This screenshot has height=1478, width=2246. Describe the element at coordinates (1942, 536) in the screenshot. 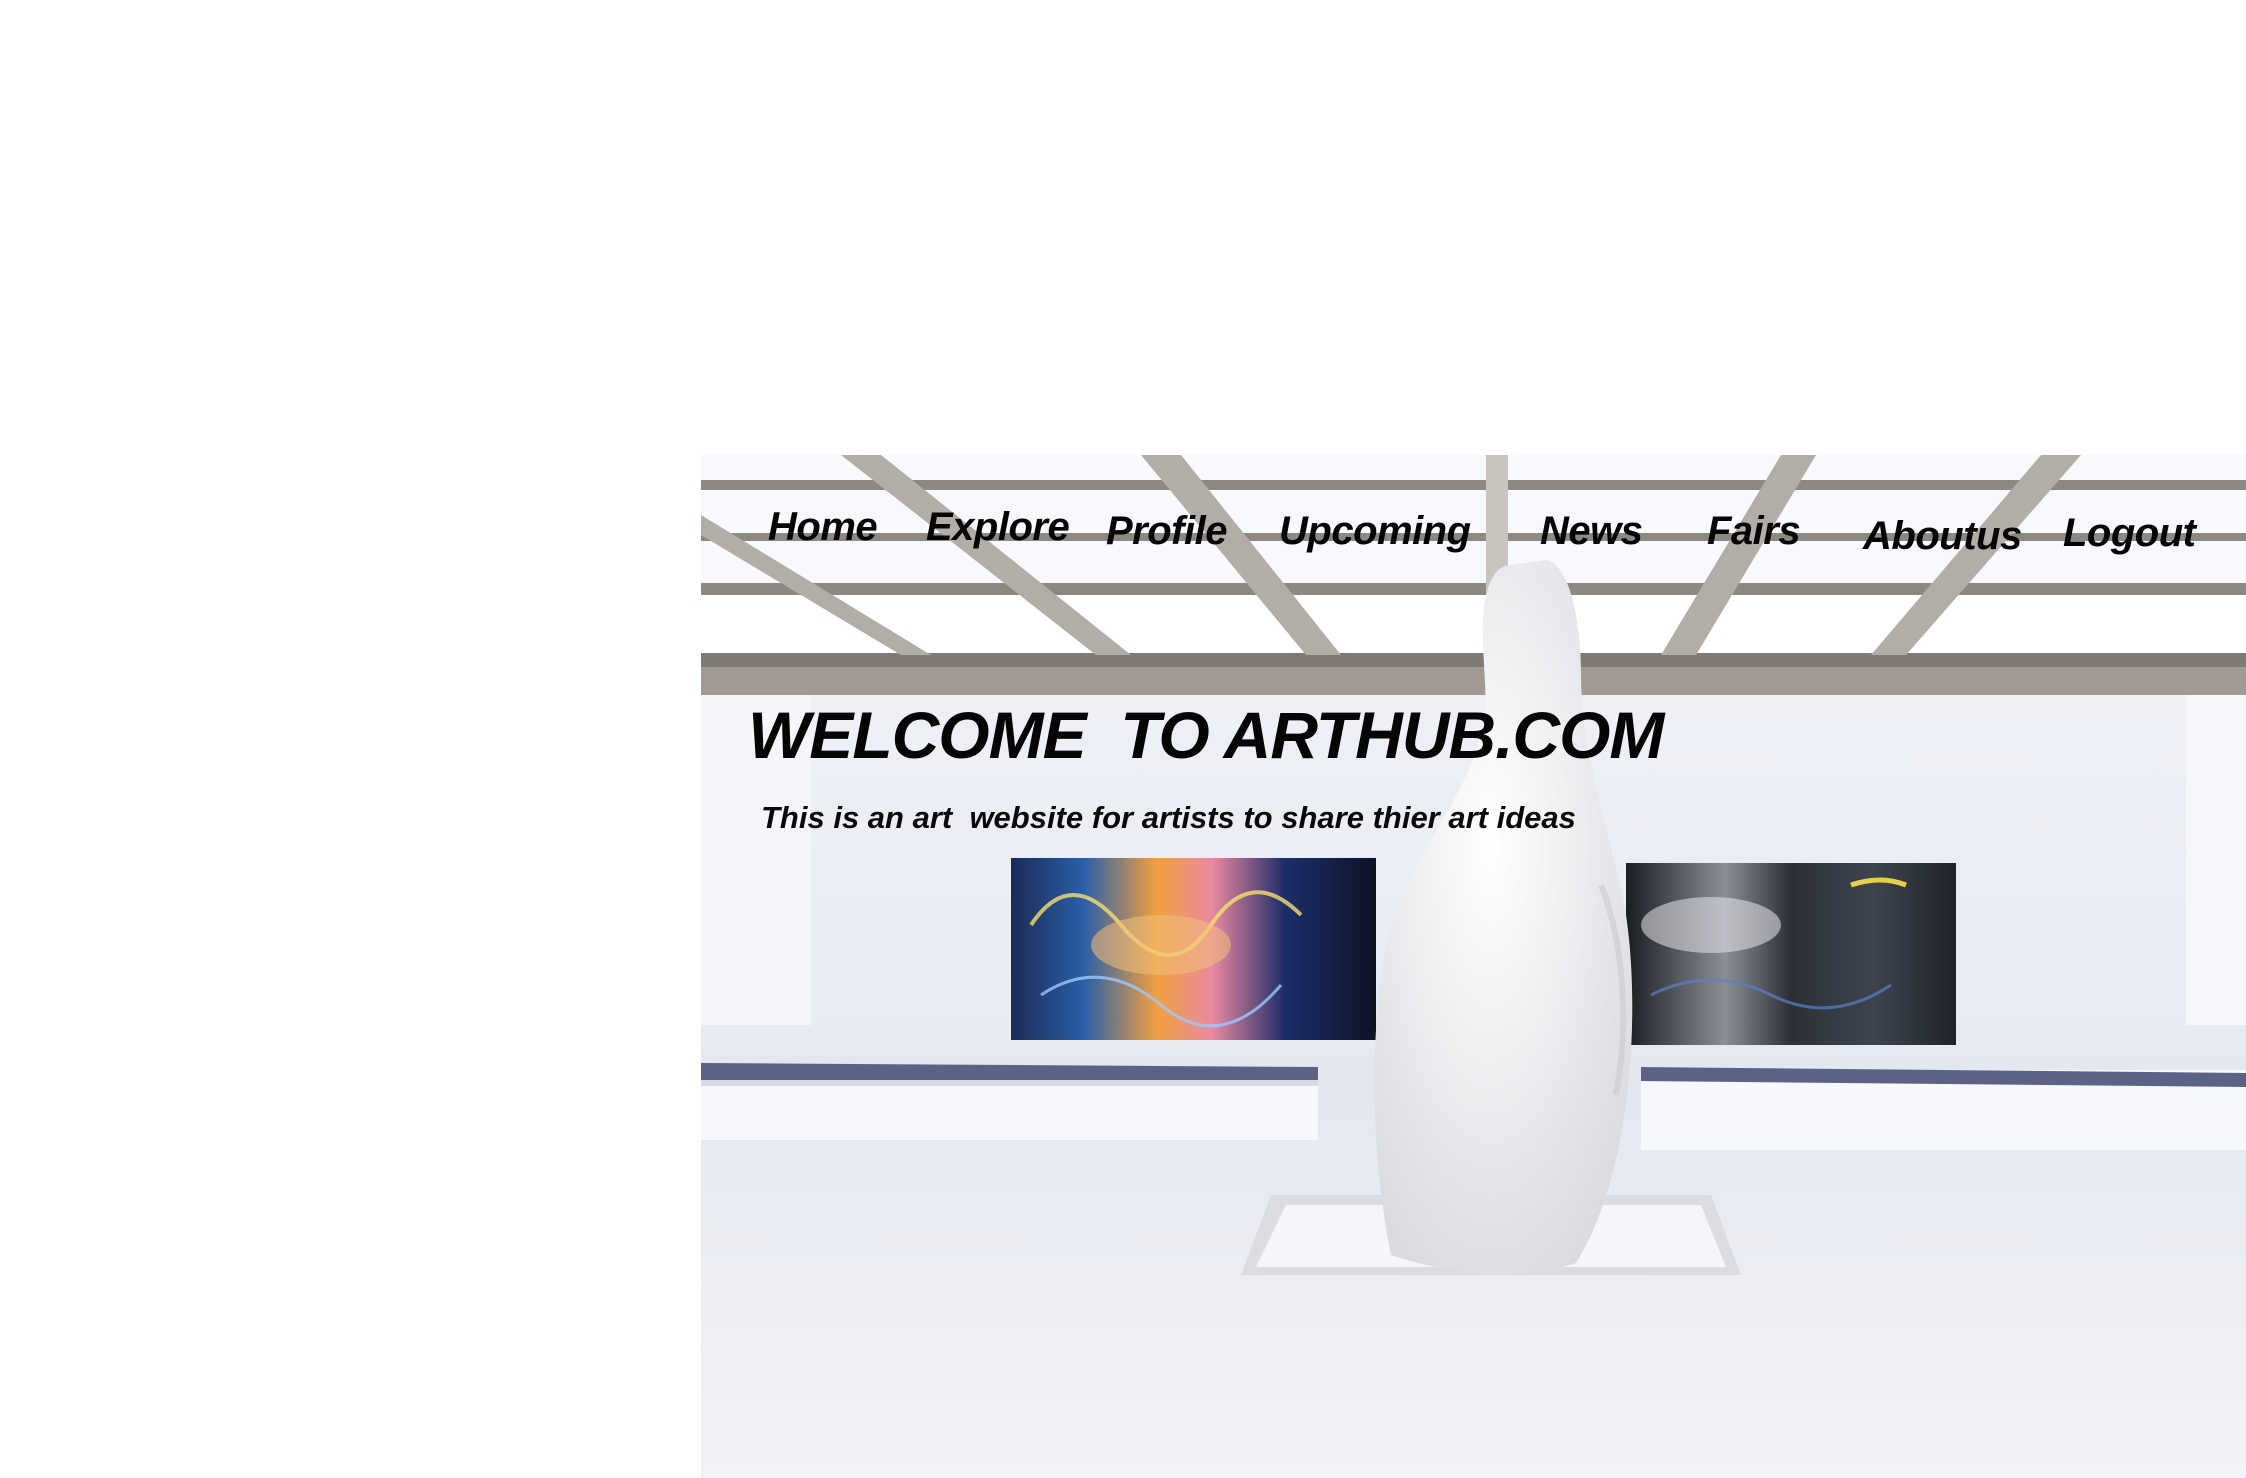

I see `nav-aboutus: Aboutus` at that location.